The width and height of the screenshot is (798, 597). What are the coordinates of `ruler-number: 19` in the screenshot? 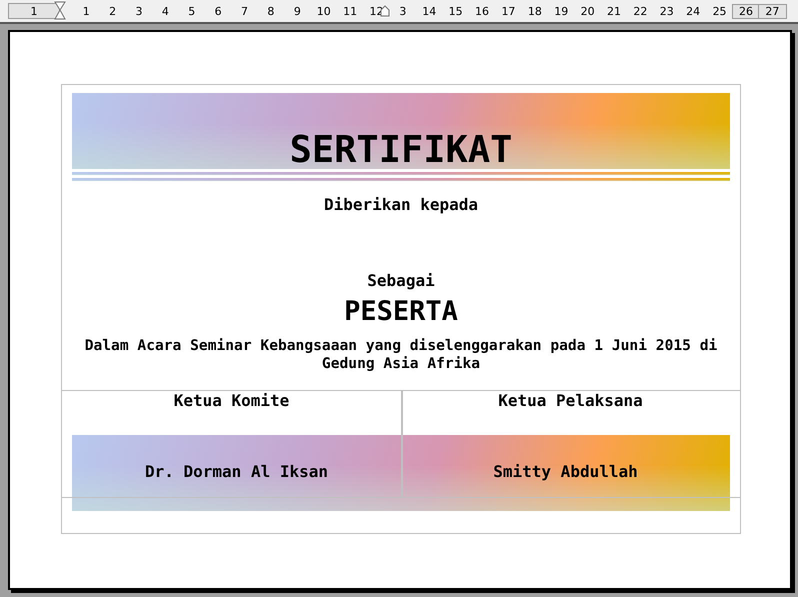 It's located at (561, 11).